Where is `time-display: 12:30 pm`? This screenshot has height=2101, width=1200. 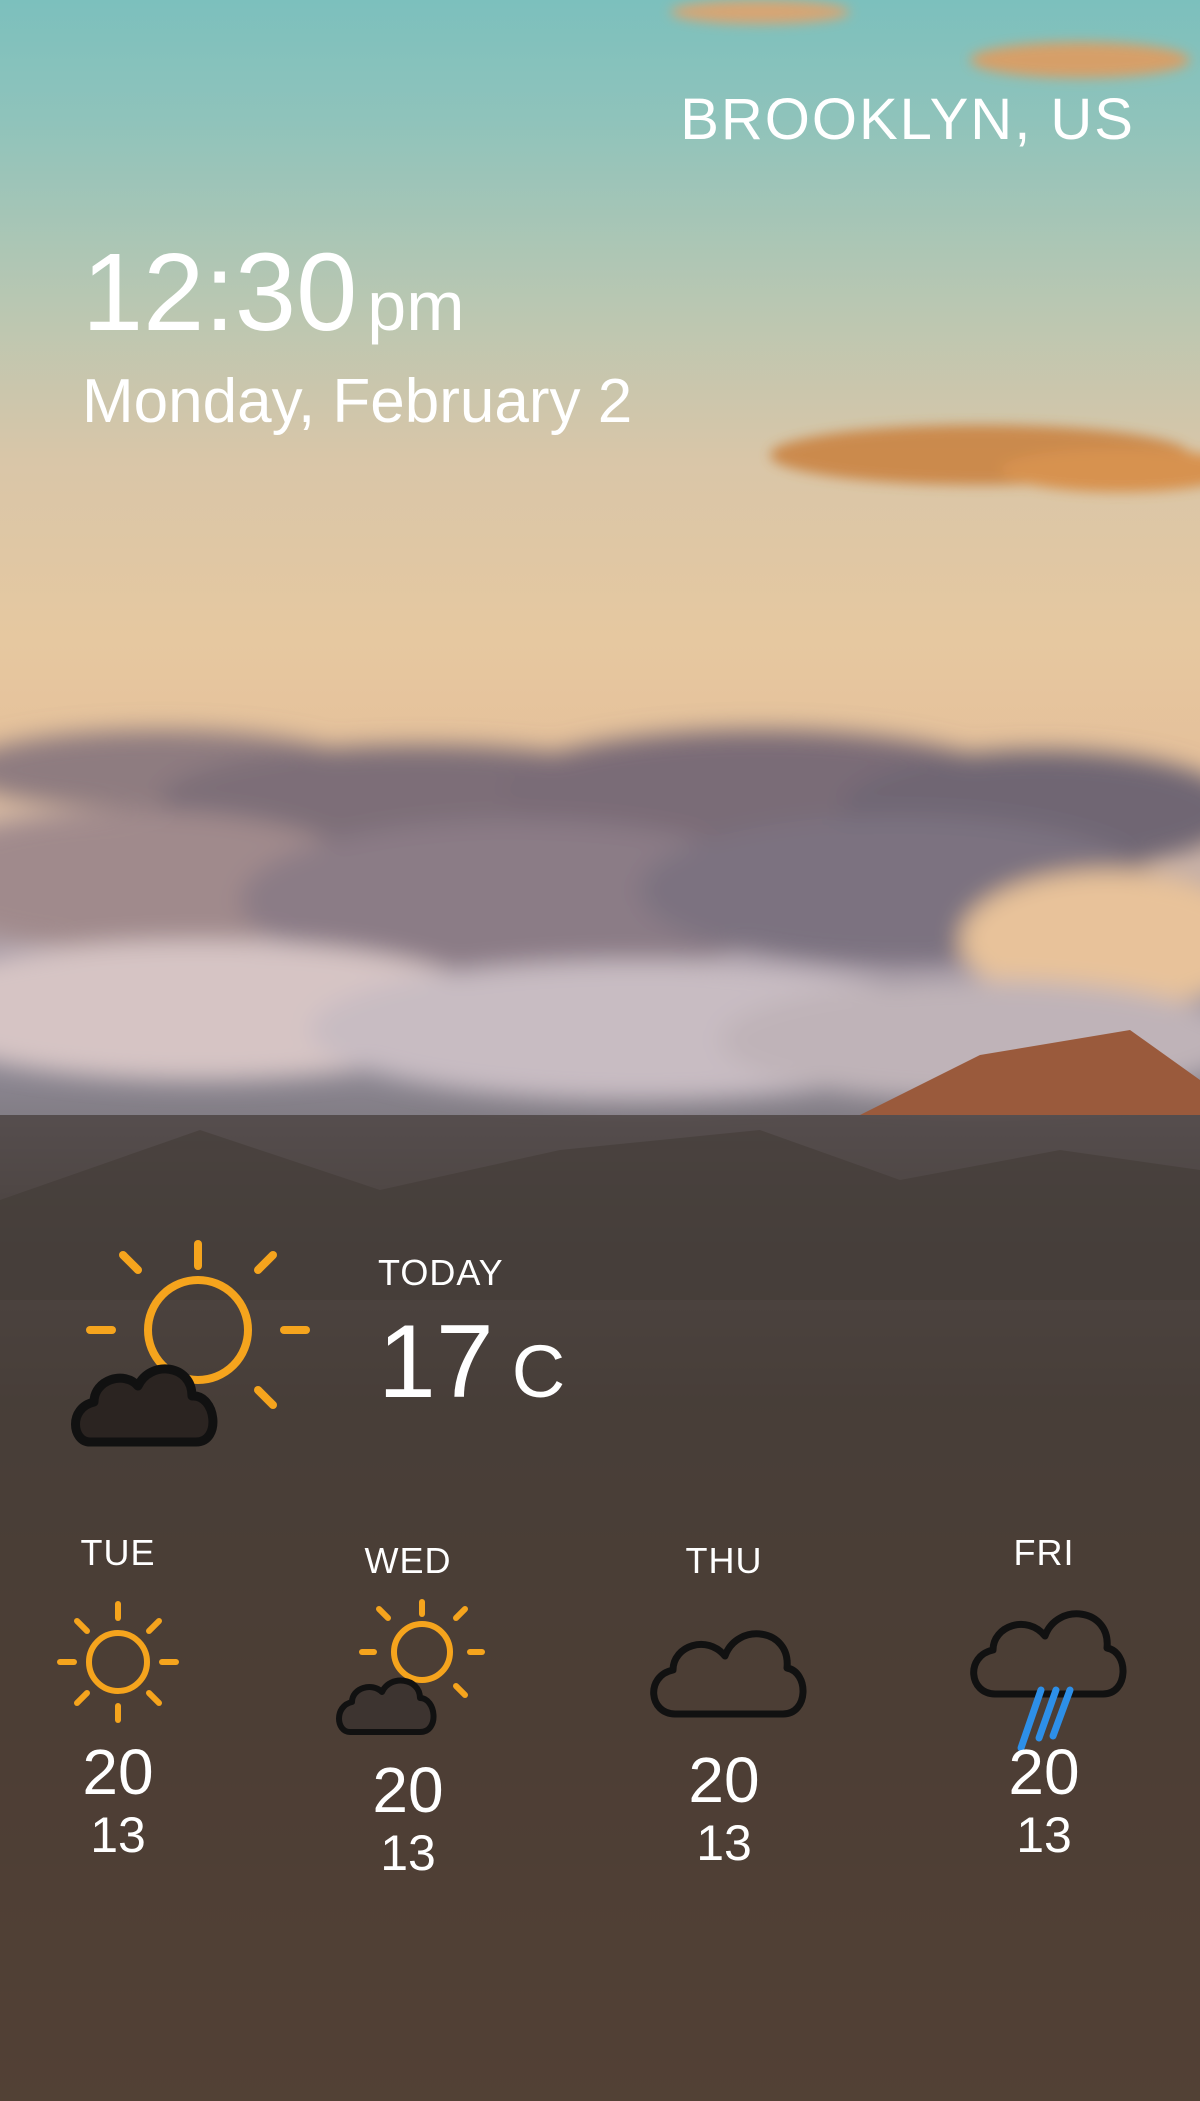 time-display: 12:30 pm is located at coordinates (357, 293).